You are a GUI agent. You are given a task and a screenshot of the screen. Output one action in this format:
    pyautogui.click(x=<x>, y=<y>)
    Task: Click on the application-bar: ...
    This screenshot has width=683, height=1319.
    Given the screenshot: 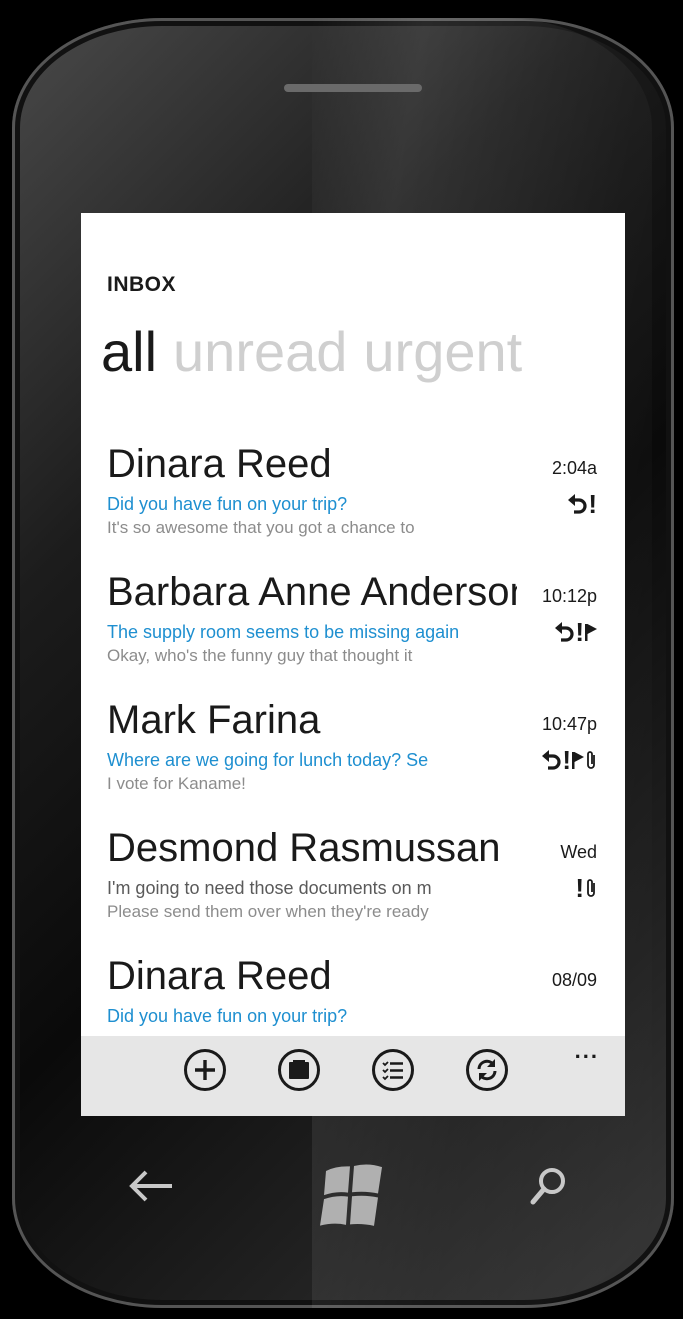 What is the action you would take?
    pyautogui.click(x=353, y=1076)
    